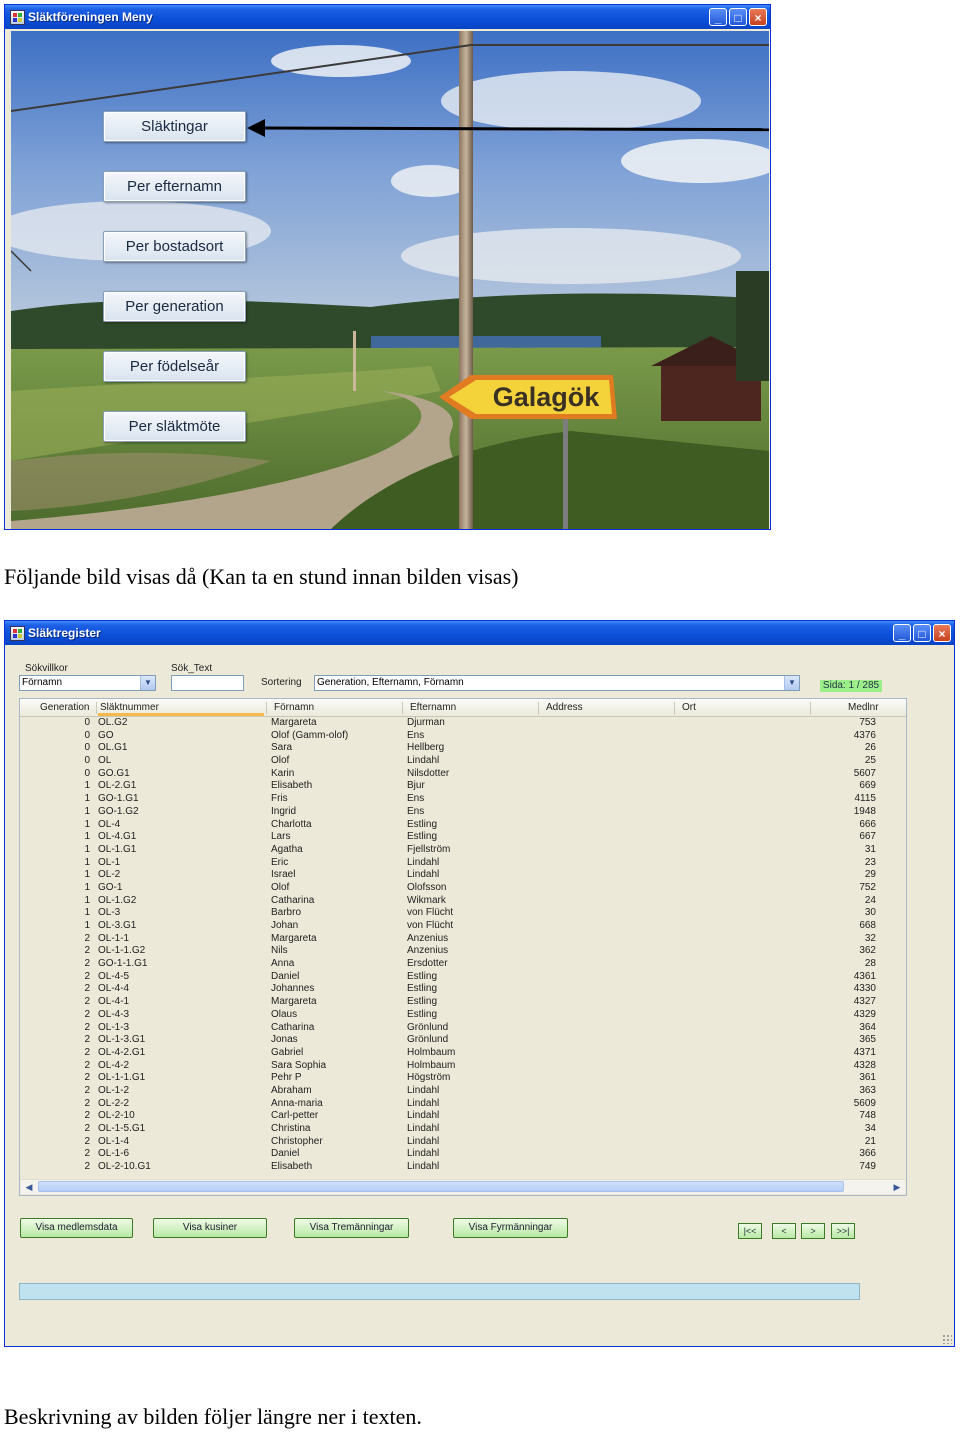 This screenshot has width=960, height=1435. Describe the element at coordinates (463, 774) in the screenshot. I see `table-row: 0 GO.G1 Karin Nilsdotter 5607` at that location.